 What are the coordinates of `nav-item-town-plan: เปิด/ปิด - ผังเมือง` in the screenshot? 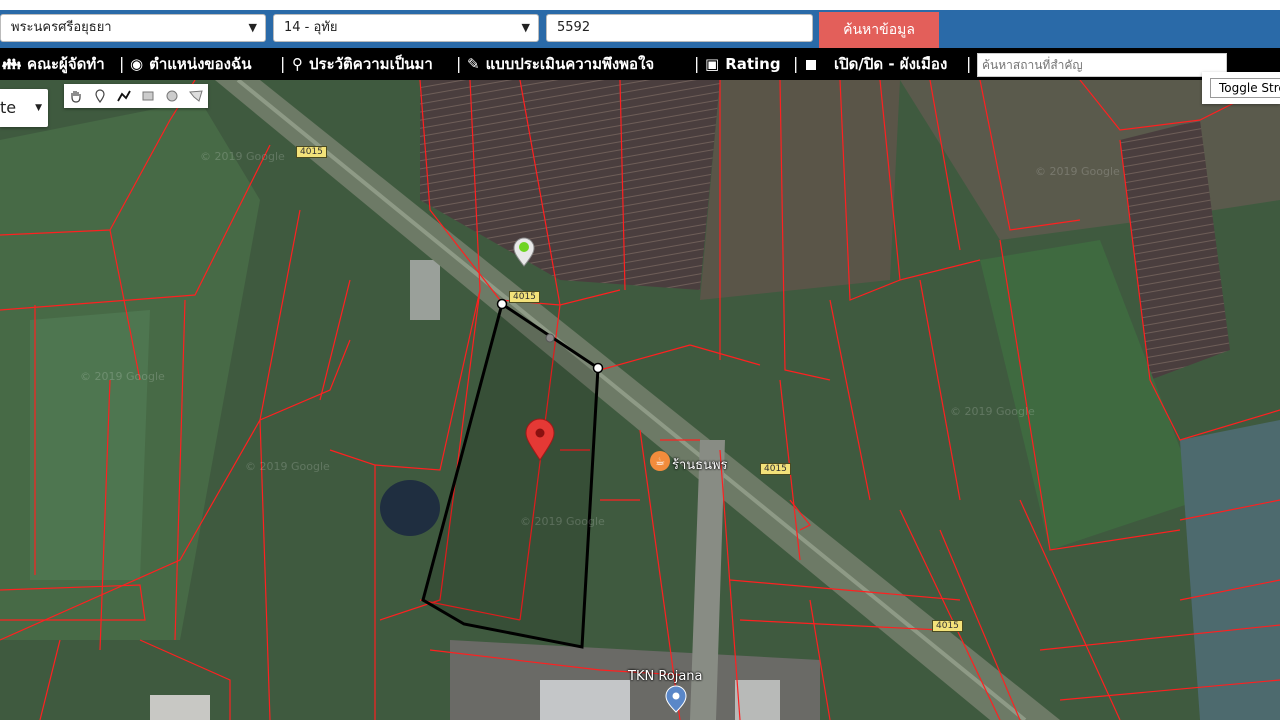 It's located at (876, 64).